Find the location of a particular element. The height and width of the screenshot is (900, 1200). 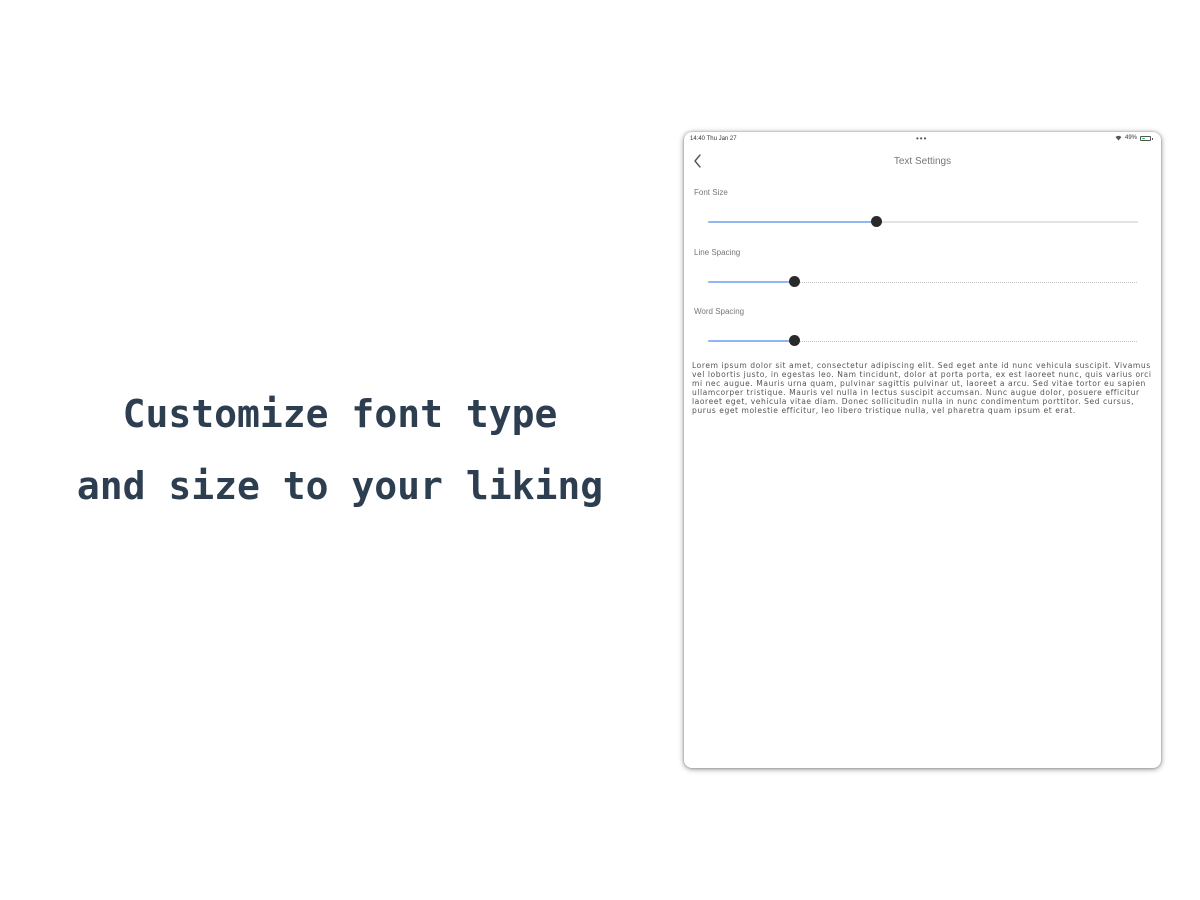

battery-percent: 49% is located at coordinates (1130, 138).